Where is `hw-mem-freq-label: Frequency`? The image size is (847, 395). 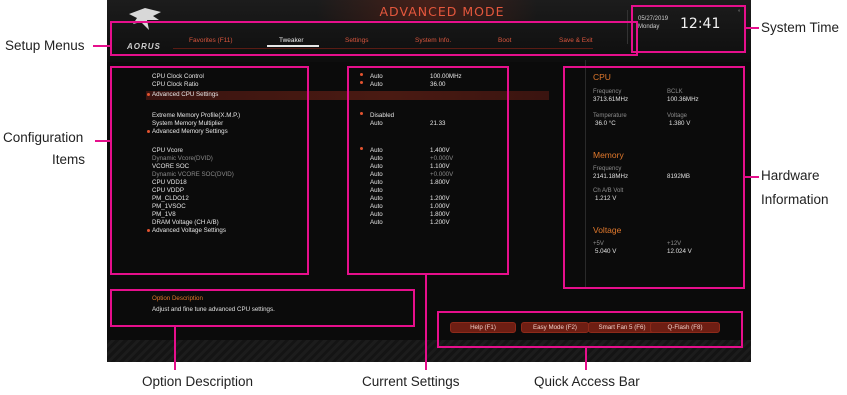
hw-mem-freq-label: Frequency is located at coordinates (607, 169).